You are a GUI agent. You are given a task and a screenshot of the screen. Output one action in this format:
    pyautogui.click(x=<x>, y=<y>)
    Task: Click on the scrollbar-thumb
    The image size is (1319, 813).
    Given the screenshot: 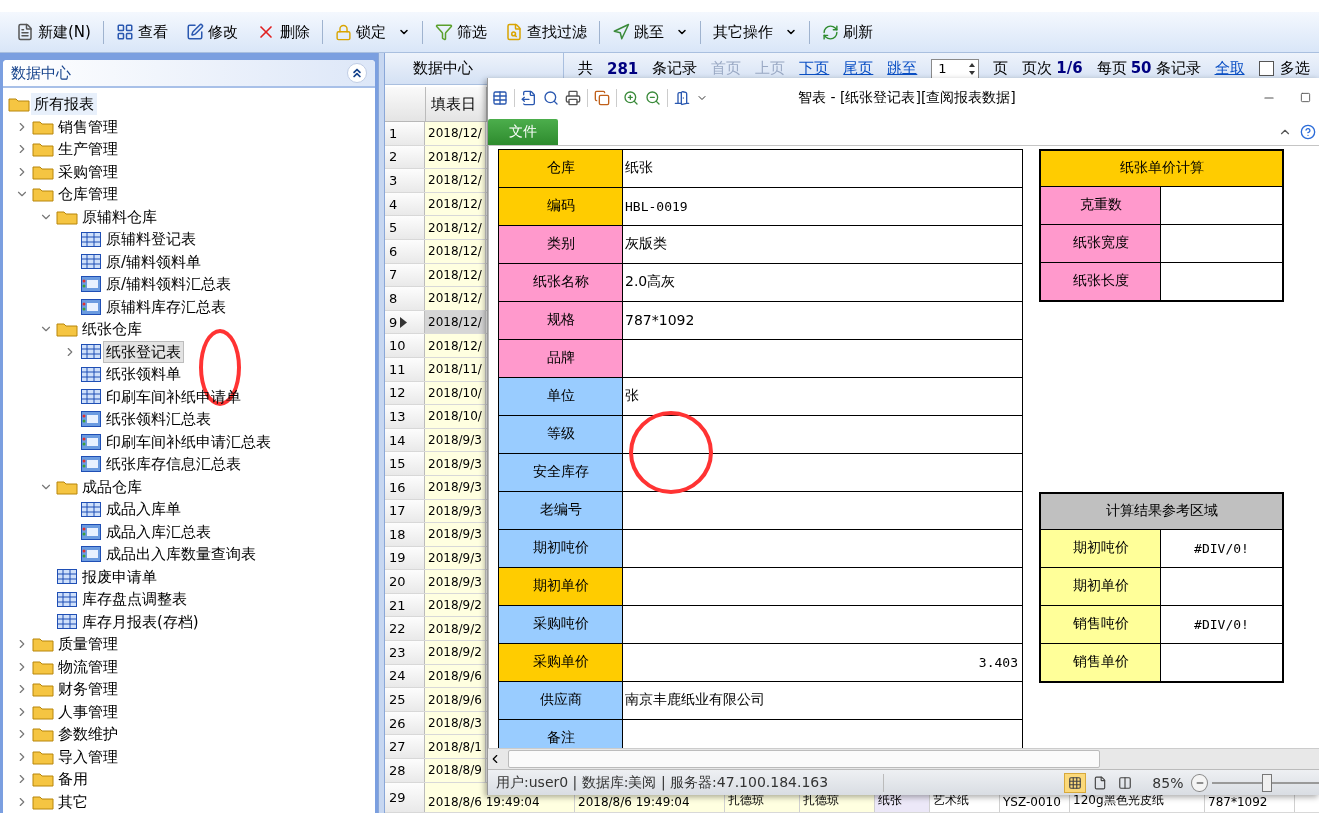 What is the action you would take?
    pyautogui.click(x=804, y=759)
    